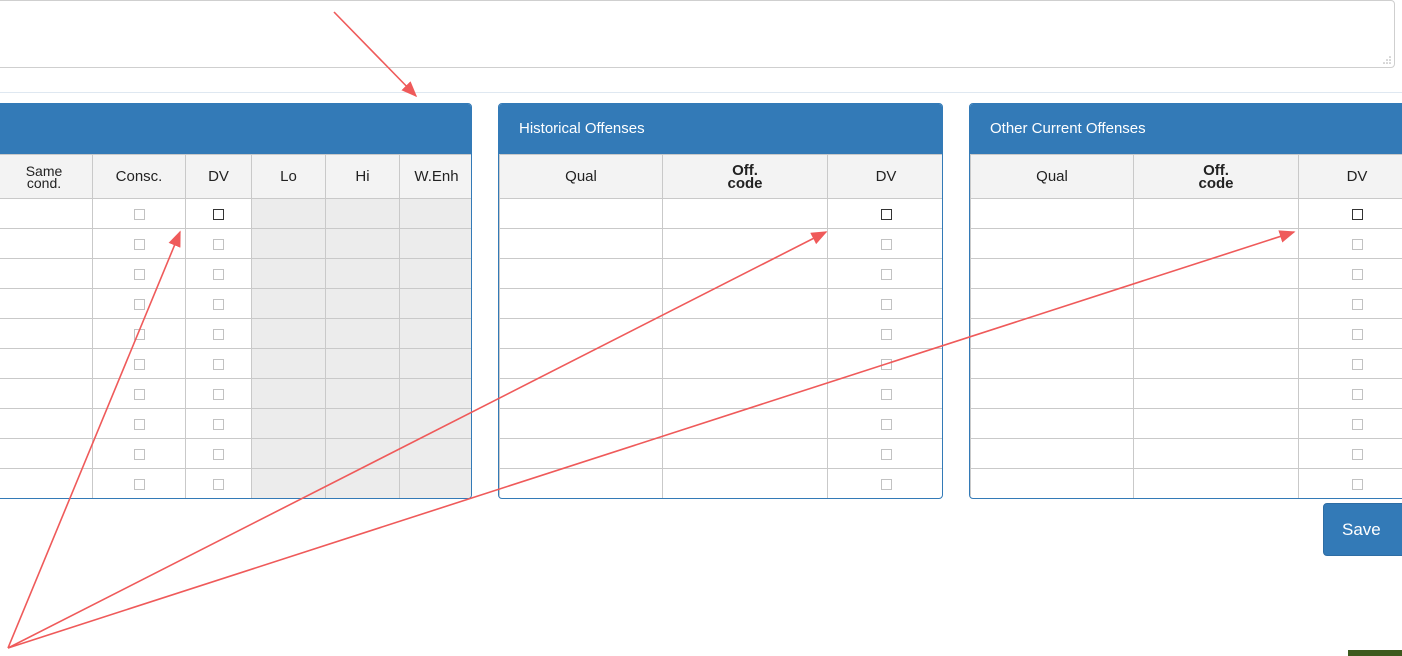 The width and height of the screenshot is (1402, 656). Describe the element at coordinates (1386, 59) in the screenshot. I see `resize-grip-icon` at that location.